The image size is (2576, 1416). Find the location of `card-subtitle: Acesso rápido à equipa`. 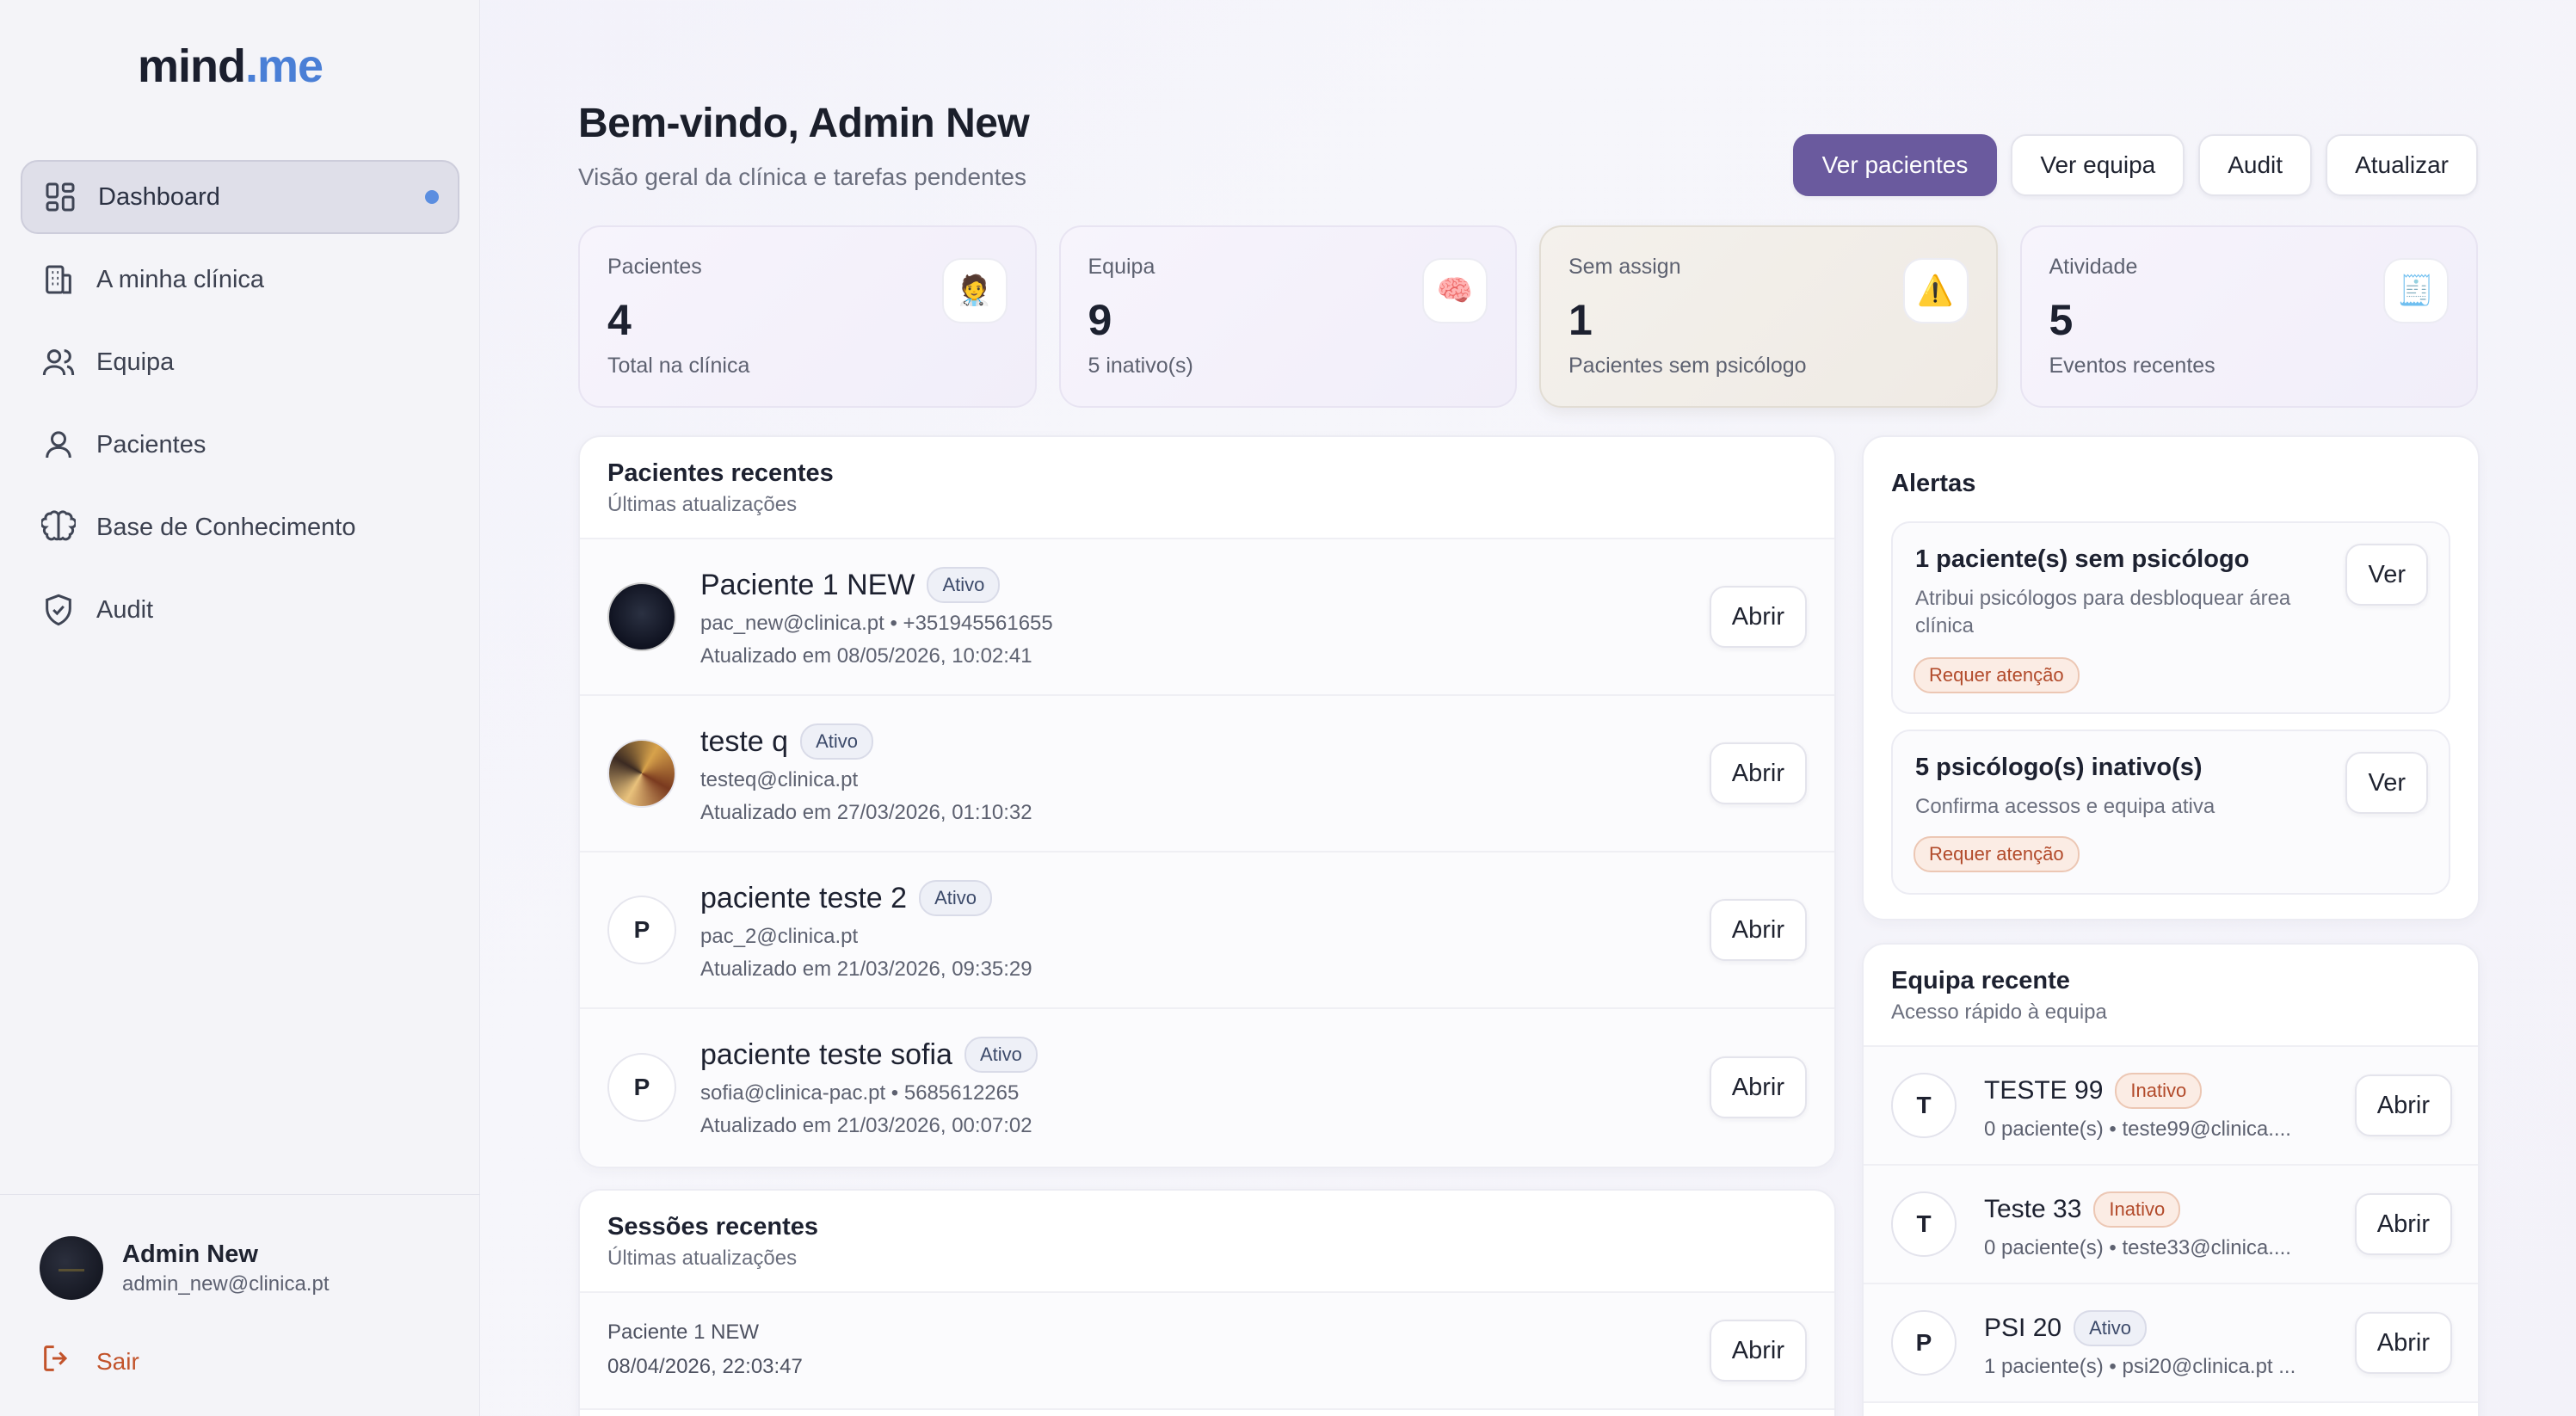

card-subtitle: Acesso rápido à equipa is located at coordinates (1999, 1012).